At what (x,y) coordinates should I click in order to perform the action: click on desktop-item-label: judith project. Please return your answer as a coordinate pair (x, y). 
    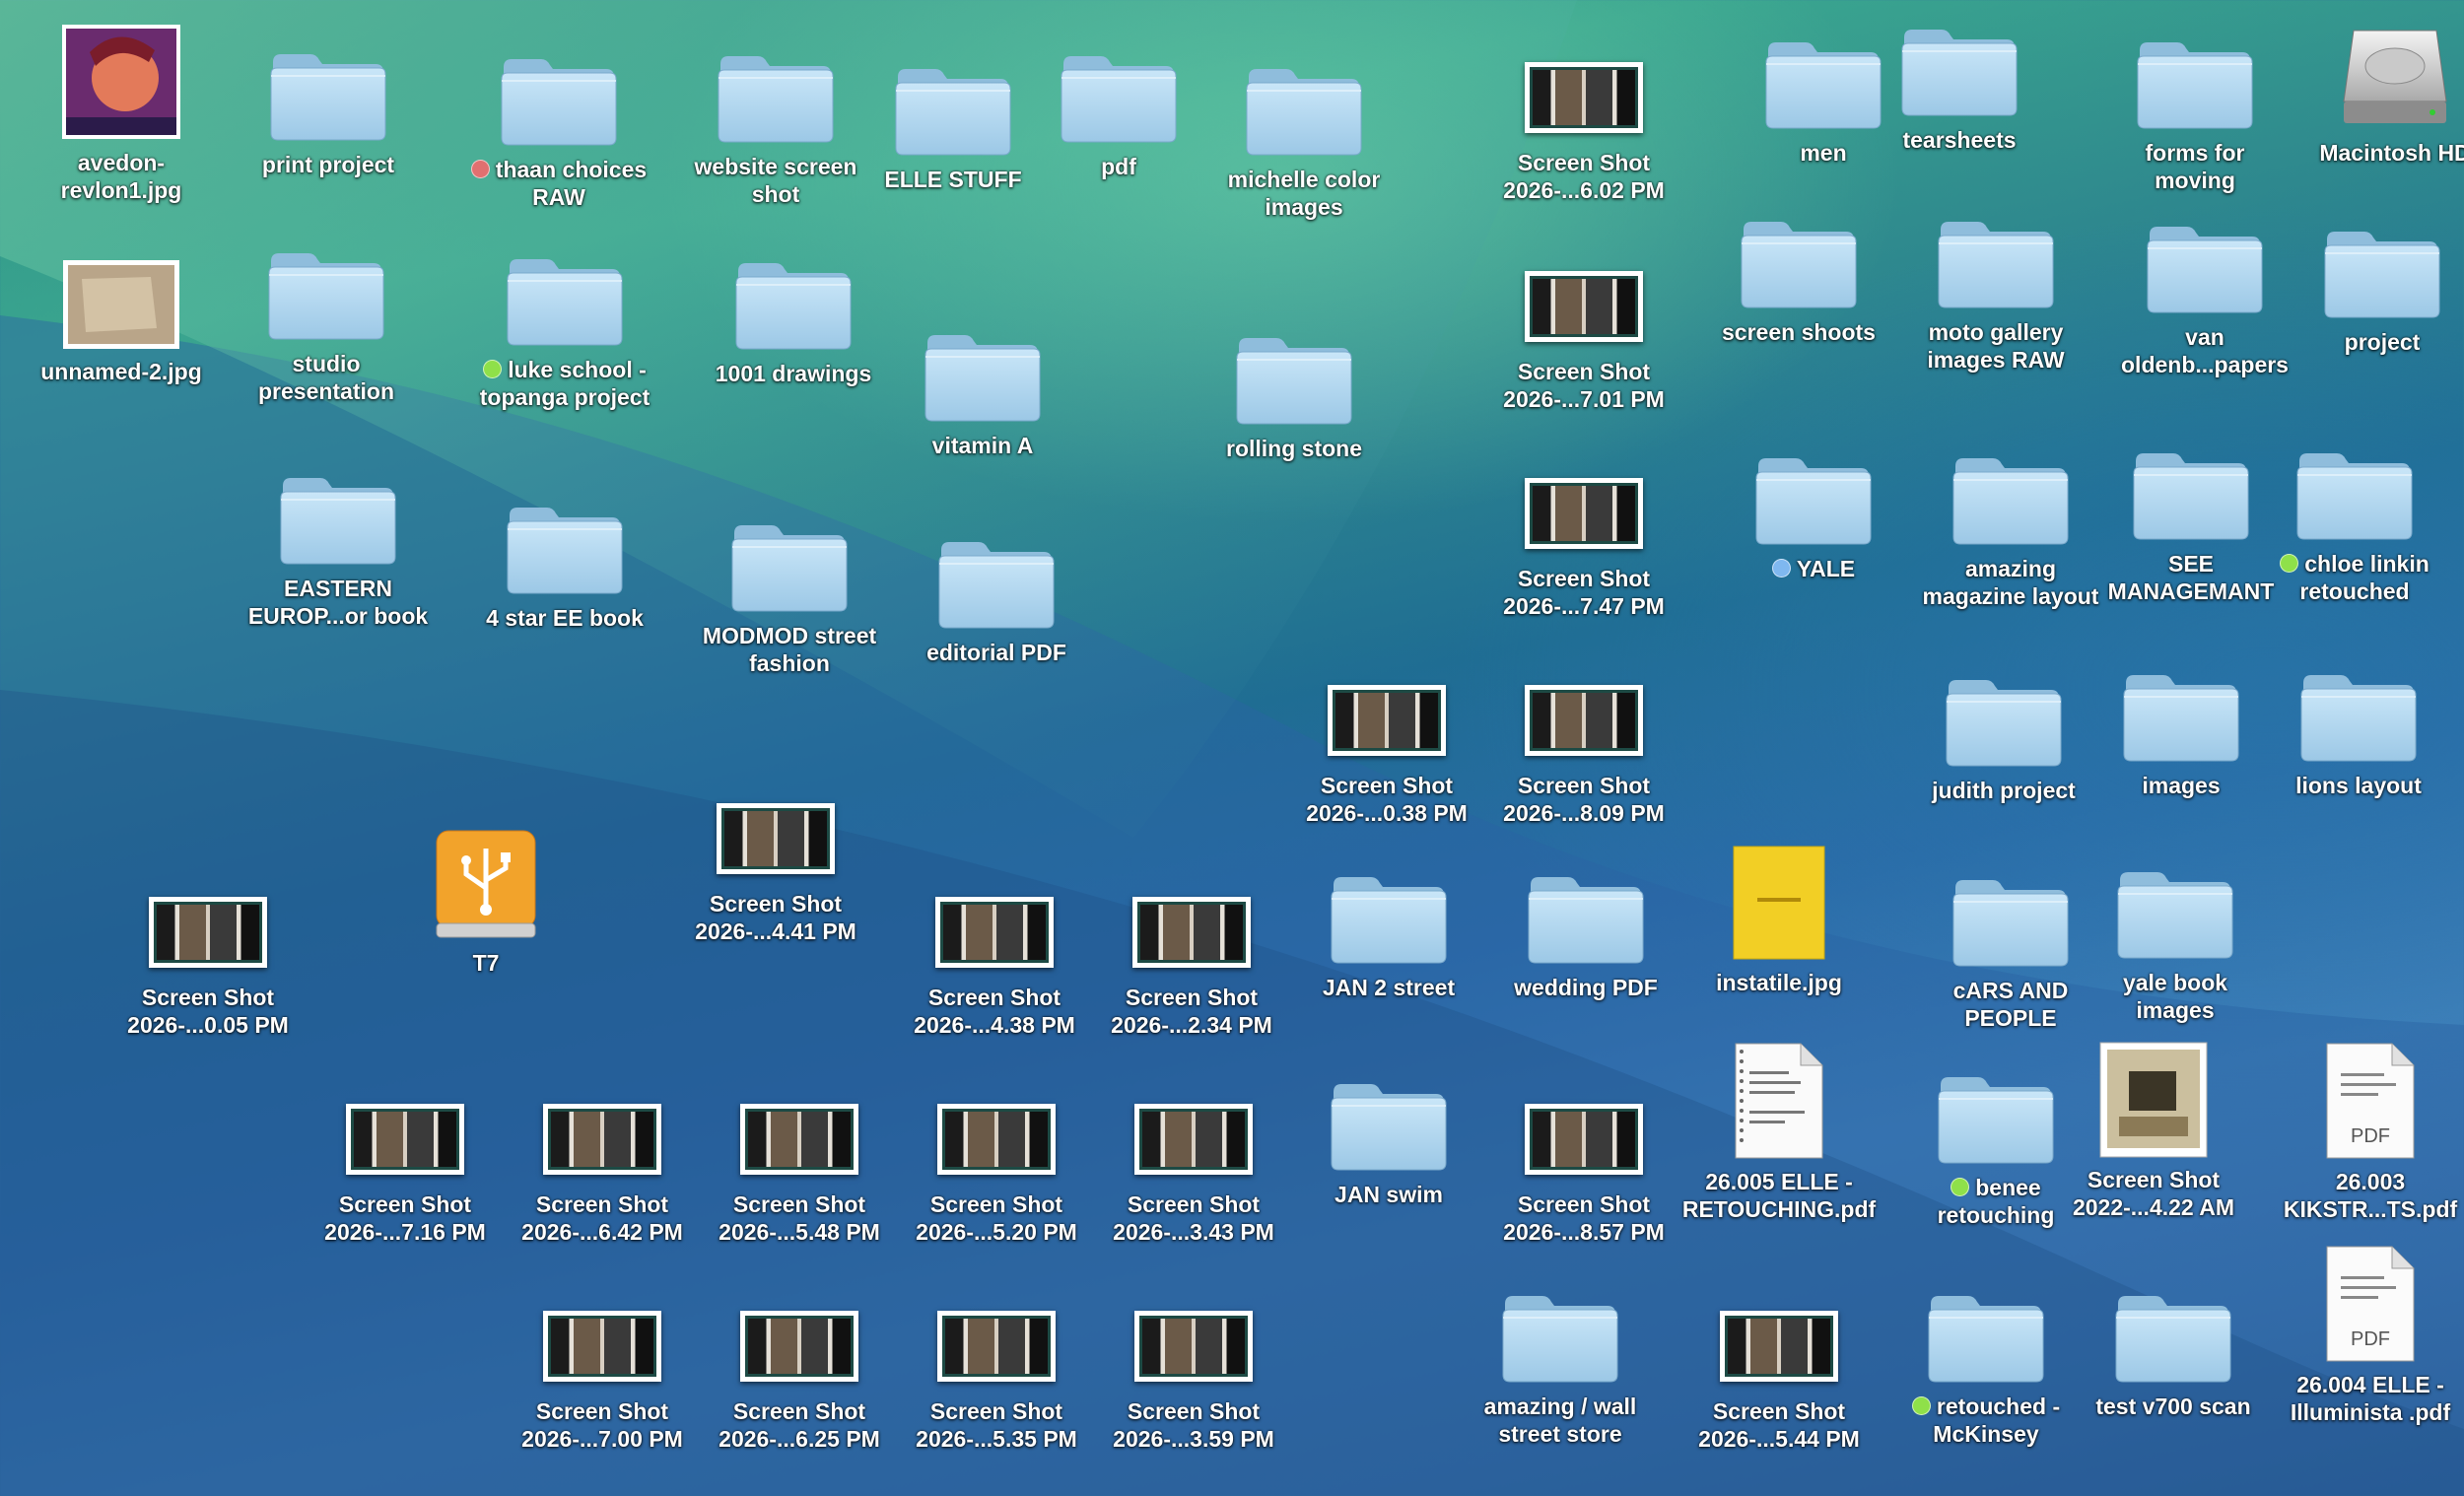
    Looking at the image, I should click on (2004, 790).